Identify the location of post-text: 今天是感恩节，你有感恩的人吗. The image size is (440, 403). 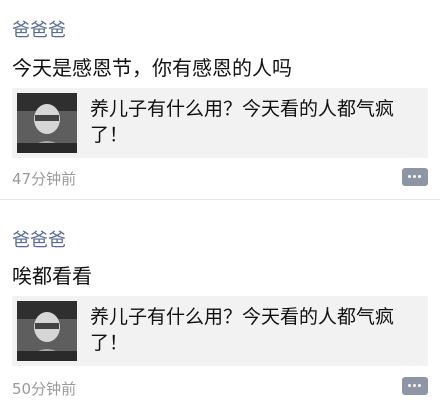
(152, 68).